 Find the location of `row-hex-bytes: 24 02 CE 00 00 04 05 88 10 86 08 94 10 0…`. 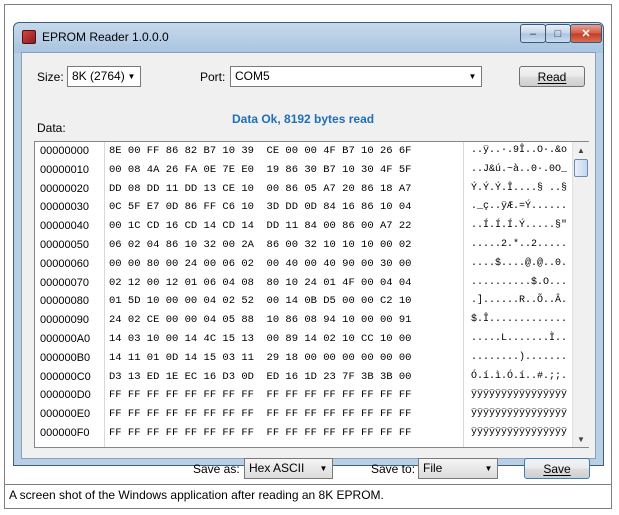

row-hex-bytes: 24 02 CE 00 00 04 05 88 10 86 08 94 10 0… is located at coordinates (260, 320).